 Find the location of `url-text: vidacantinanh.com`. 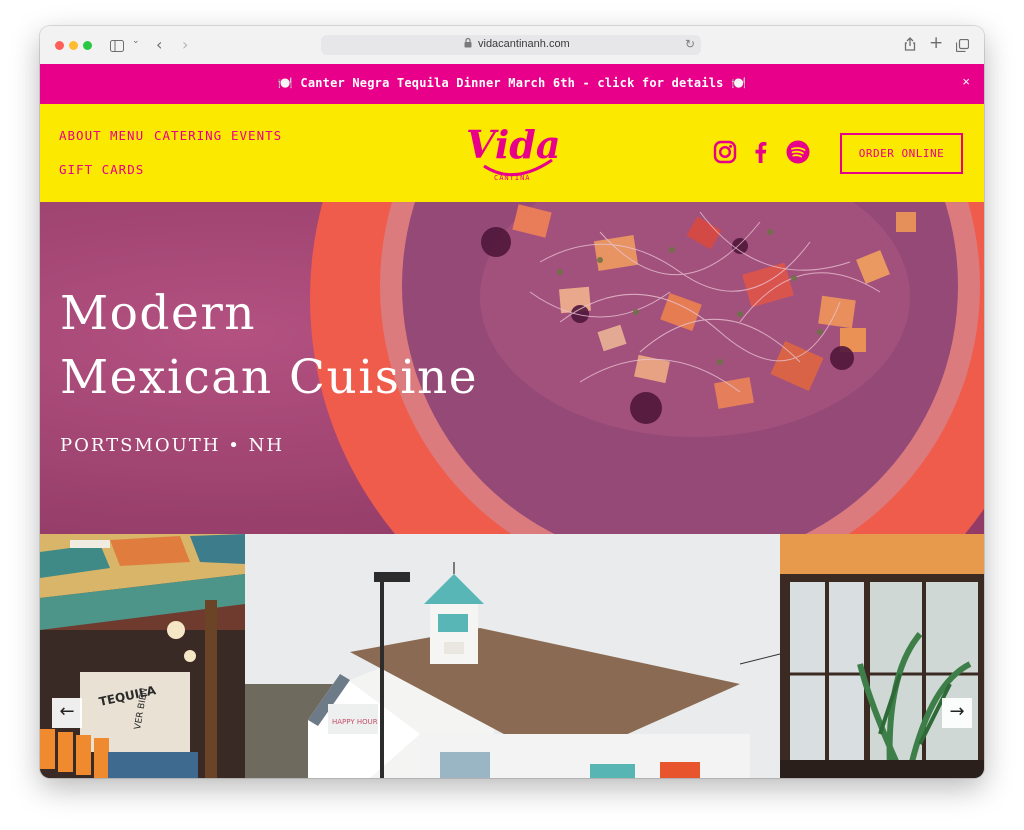

url-text: vidacantinanh.com is located at coordinates (524, 44).